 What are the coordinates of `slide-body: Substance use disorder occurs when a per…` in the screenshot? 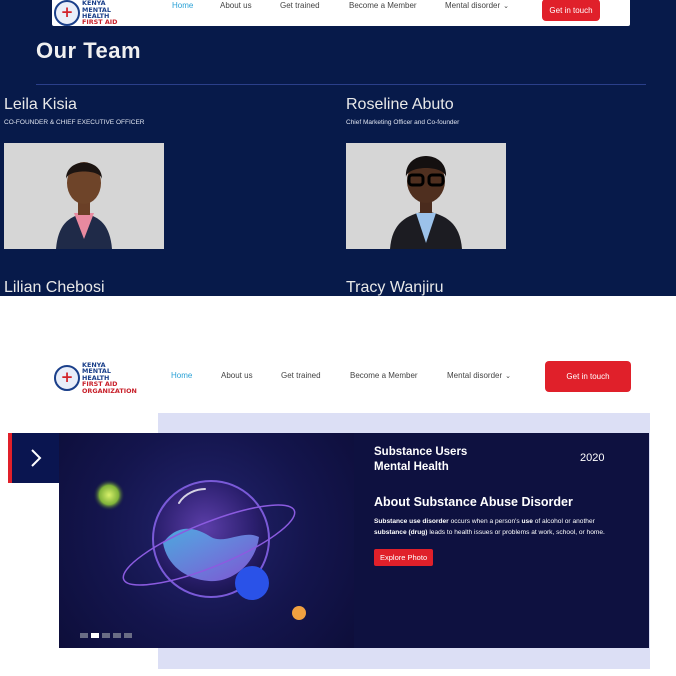 It's located at (508, 527).